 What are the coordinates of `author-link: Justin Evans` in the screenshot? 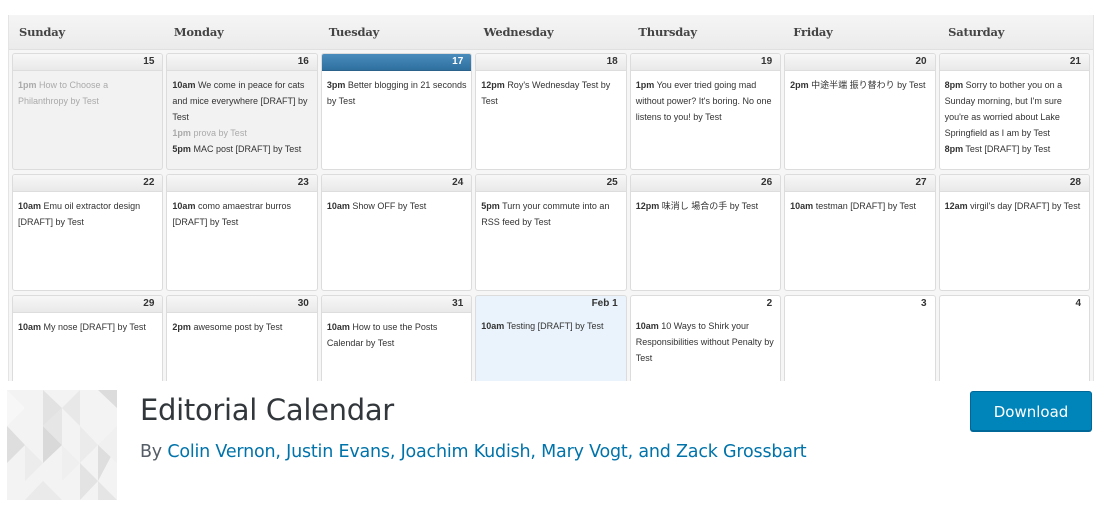 It's located at (338, 452).